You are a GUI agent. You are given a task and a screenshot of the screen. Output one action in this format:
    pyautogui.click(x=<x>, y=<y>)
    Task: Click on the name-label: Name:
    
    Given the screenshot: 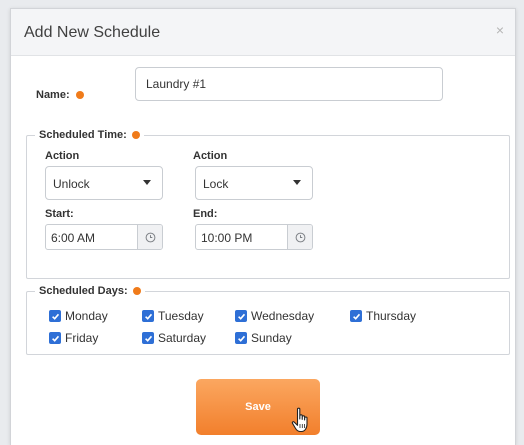 What is the action you would take?
    pyautogui.click(x=53, y=95)
    